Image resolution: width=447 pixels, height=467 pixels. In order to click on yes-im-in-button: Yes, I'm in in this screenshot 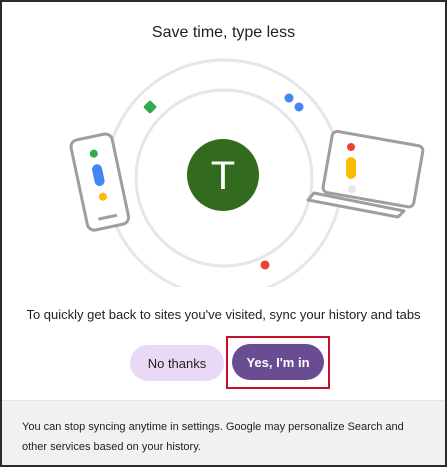, I will do `click(278, 362)`.